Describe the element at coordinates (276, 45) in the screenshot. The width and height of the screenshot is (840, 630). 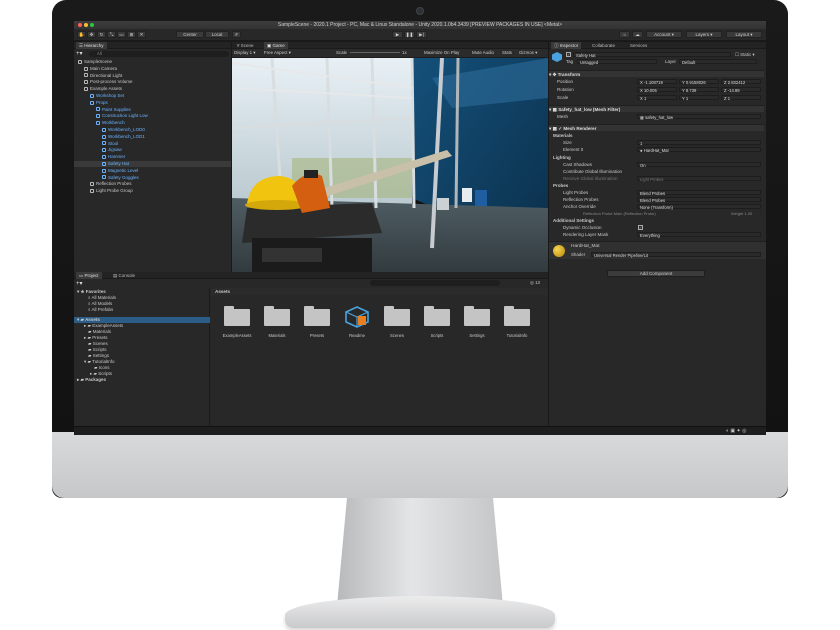
I see `tab-game: ▣ Game` at that location.